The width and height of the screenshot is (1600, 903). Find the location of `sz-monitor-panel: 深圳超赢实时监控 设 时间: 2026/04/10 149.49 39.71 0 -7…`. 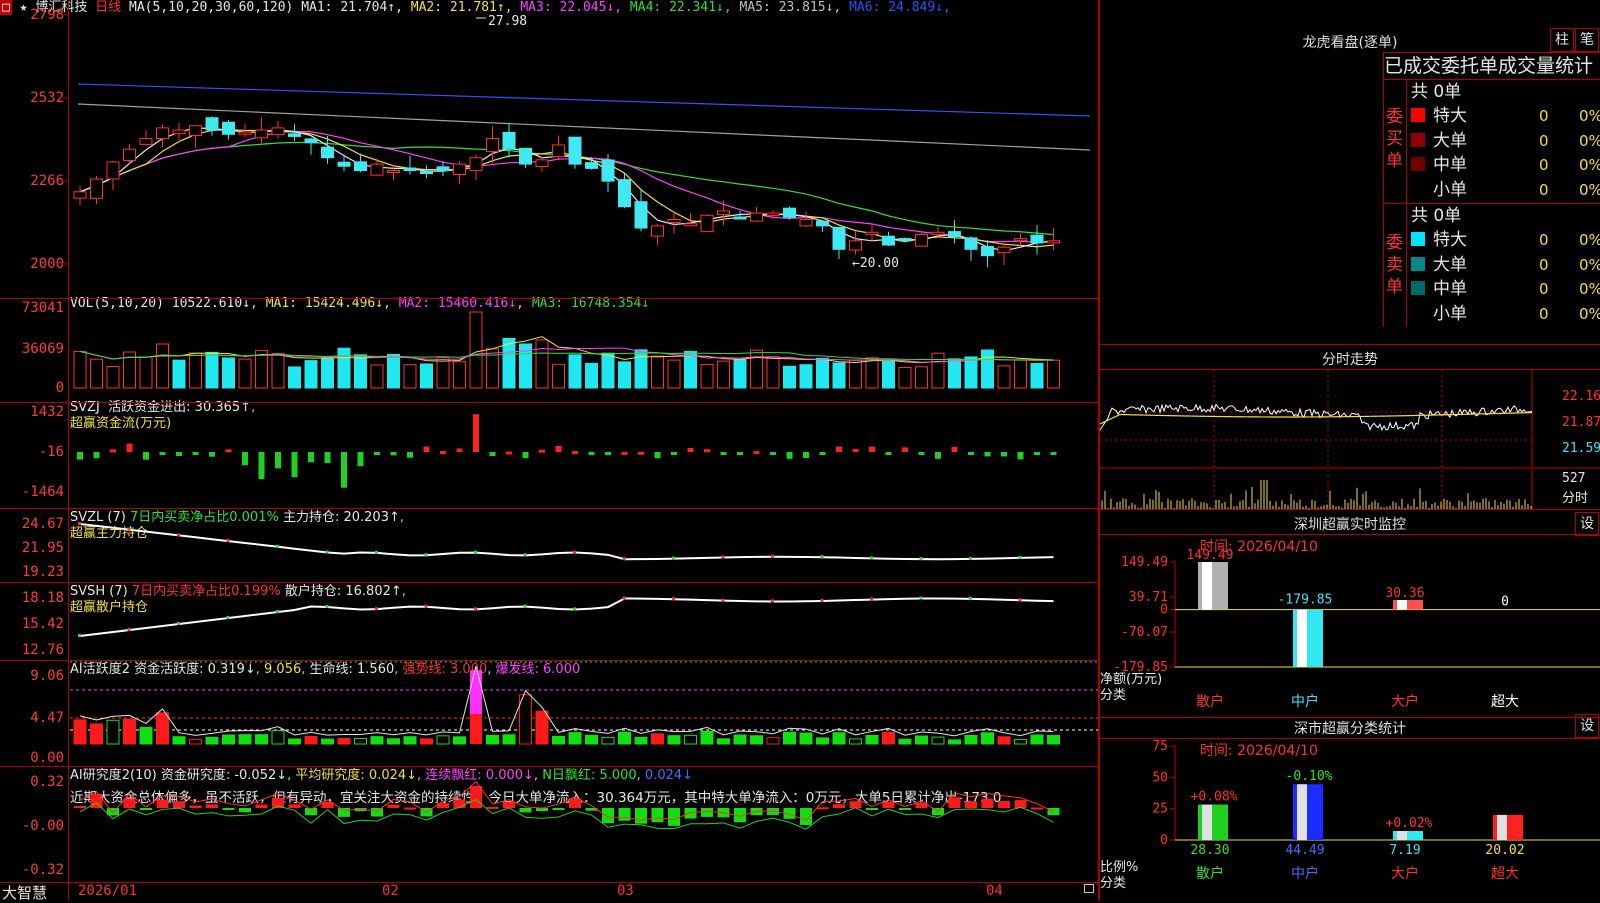

sz-monitor-panel: 深圳超赢实时监控 设 时间: 2026/04/10 149.49 39.71 0 -7… is located at coordinates (1350, 614).